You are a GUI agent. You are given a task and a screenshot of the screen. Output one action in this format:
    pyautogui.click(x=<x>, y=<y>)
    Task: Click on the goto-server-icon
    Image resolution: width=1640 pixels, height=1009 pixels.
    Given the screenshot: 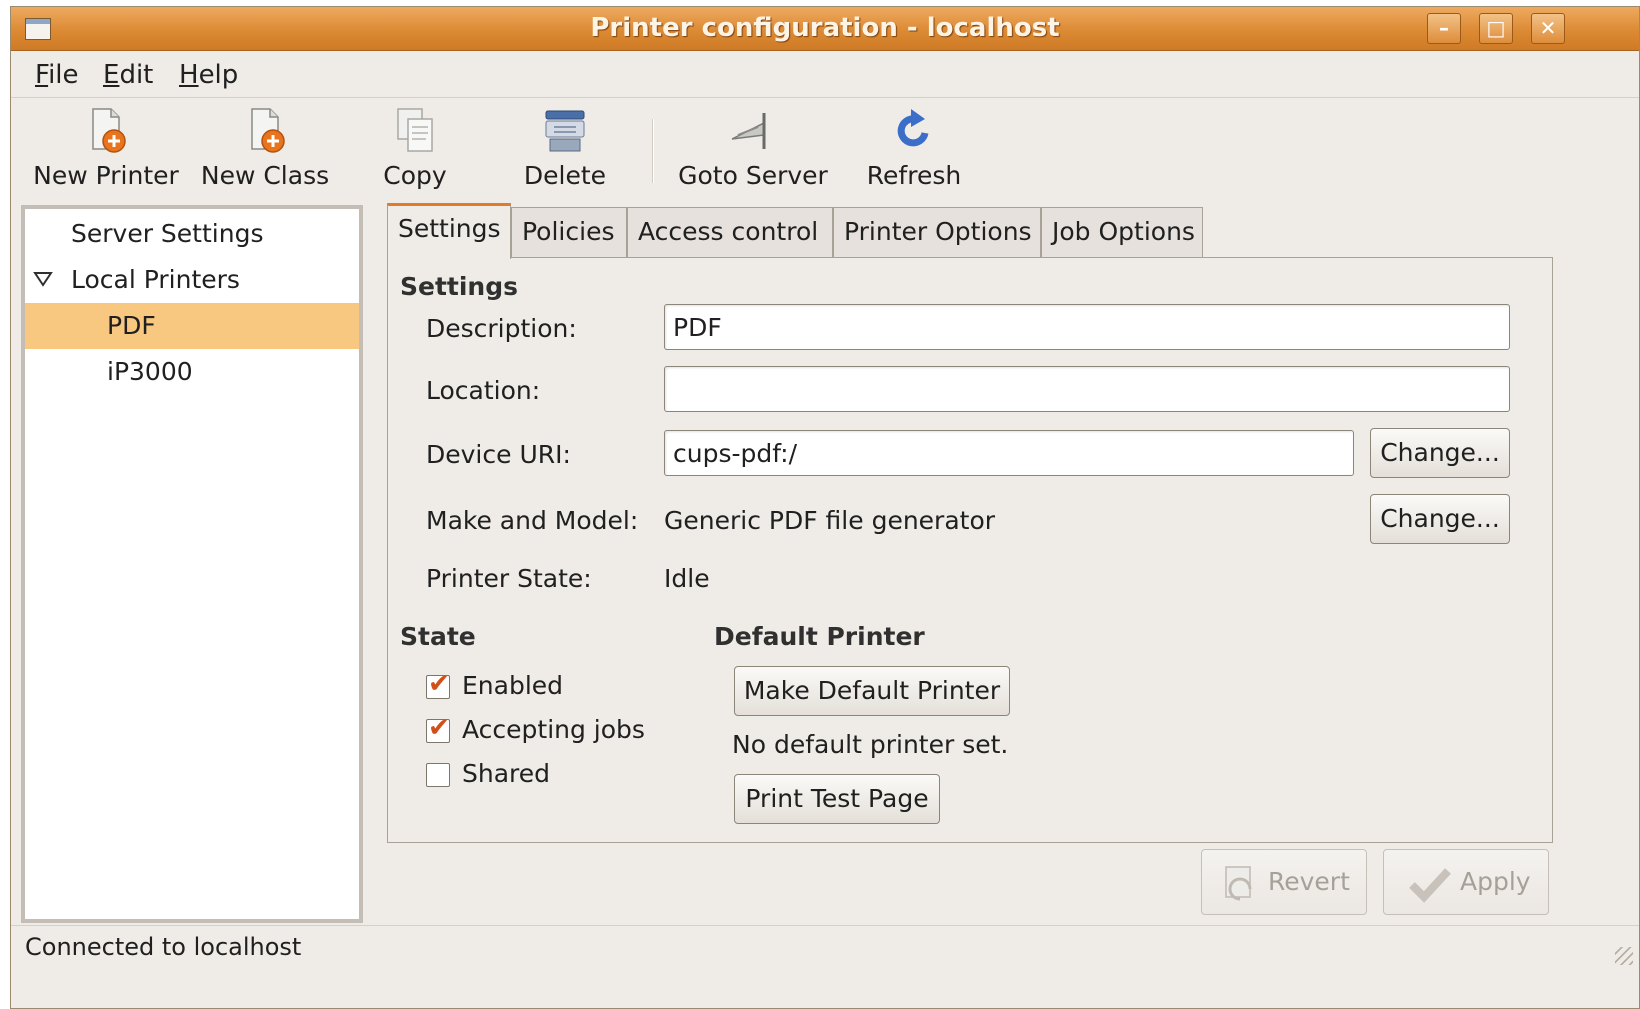 What is the action you would take?
    pyautogui.click(x=748, y=131)
    